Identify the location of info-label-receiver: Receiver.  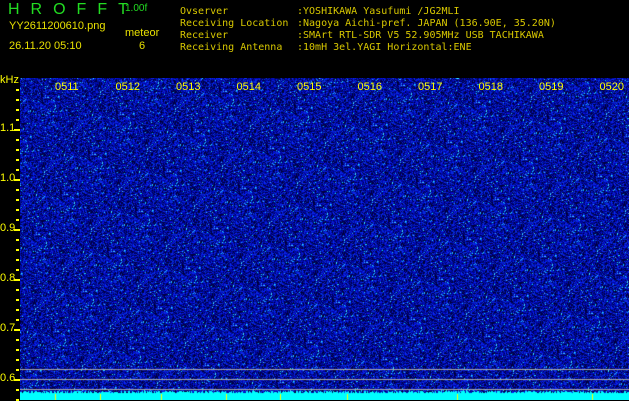
(204, 35).